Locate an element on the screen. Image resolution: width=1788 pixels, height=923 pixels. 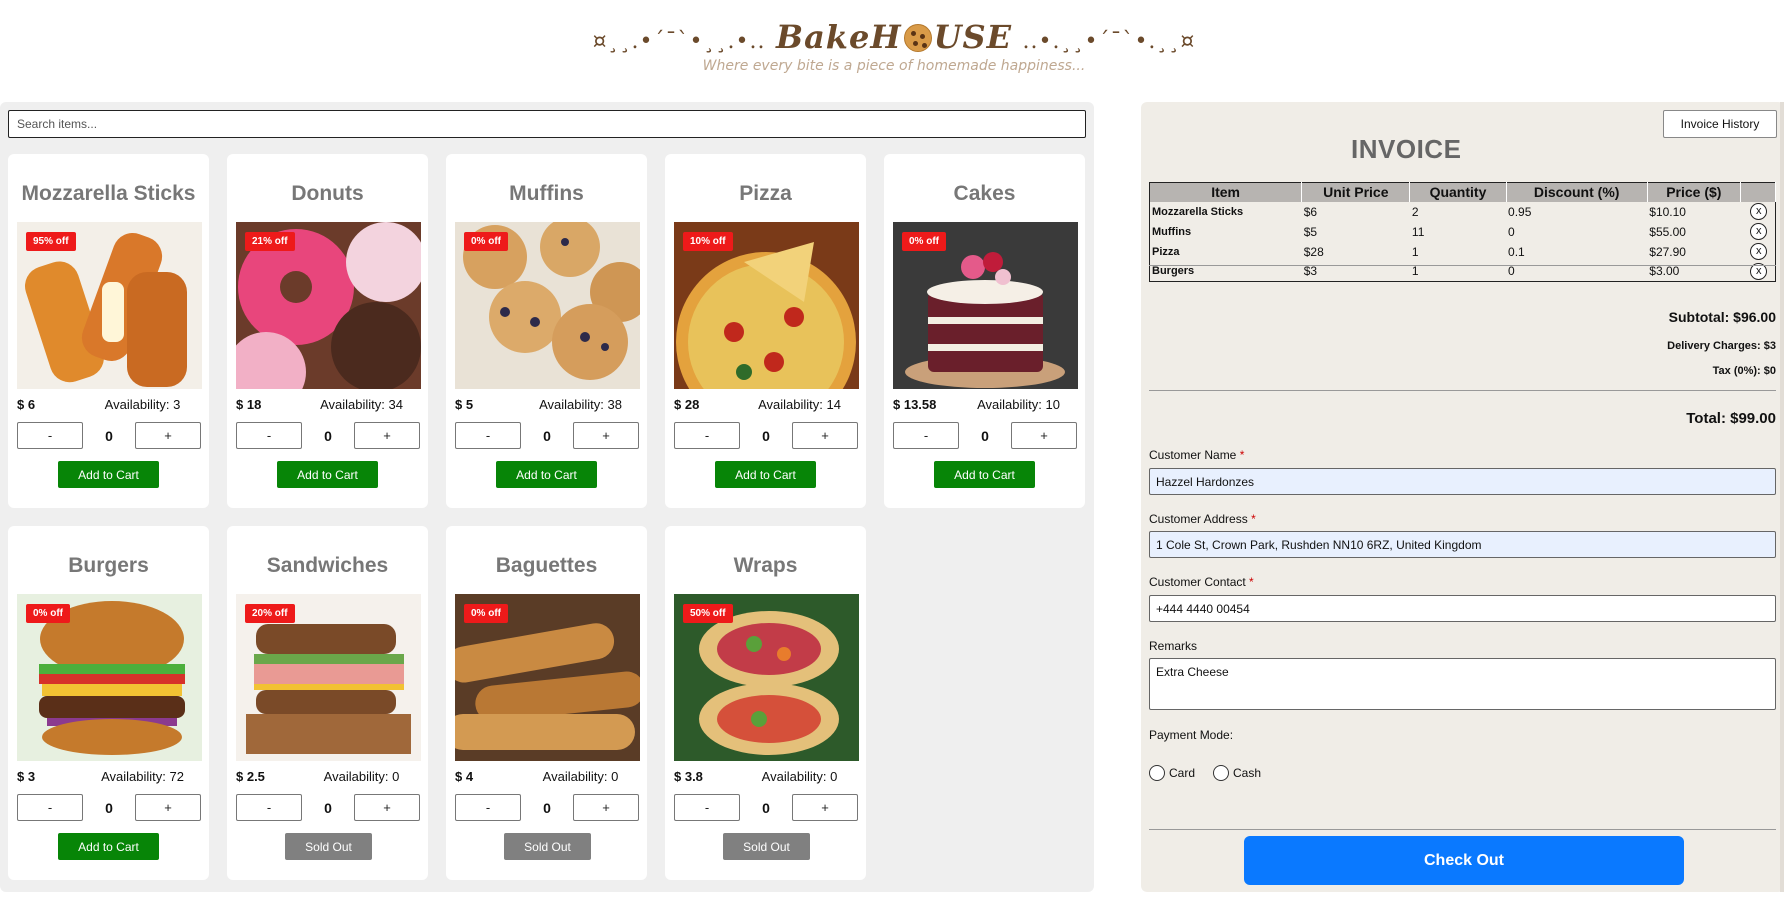
invoice-discount: 0.1 is located at coordinates (1516, 251).